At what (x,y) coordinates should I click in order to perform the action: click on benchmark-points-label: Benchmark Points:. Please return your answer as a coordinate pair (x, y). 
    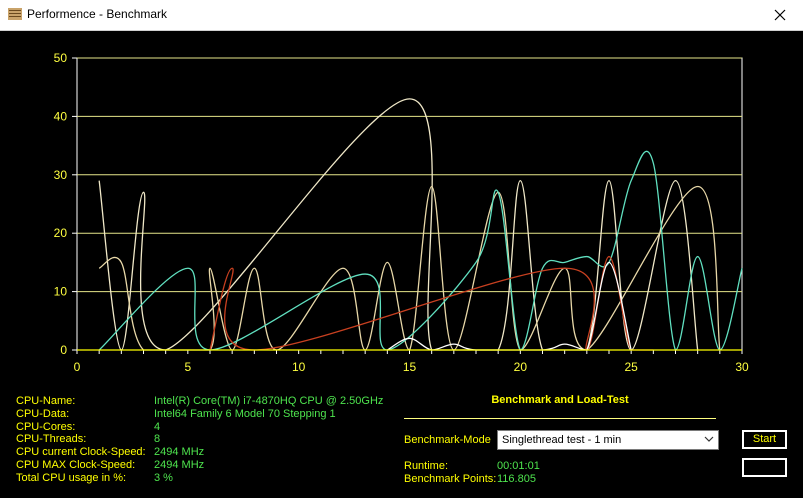
    Looking at the image, I should click on (450, 479).